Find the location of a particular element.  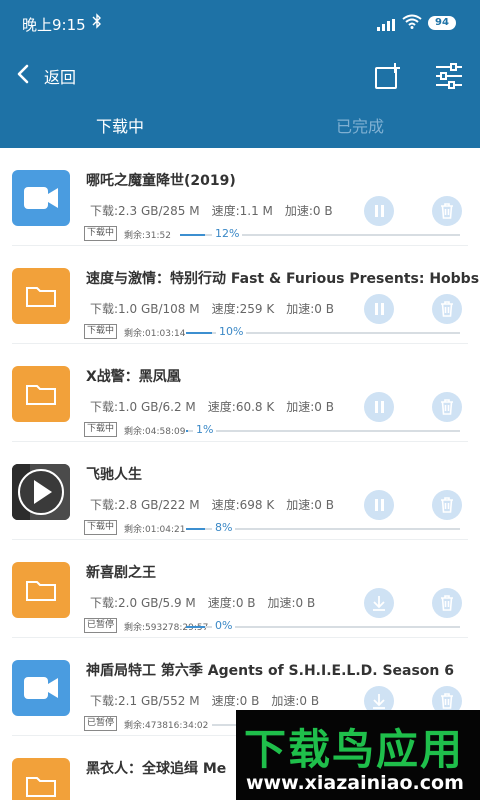

downloaded-size: 下载:2.8 GB/222 M is located at coordinates (145, 505).